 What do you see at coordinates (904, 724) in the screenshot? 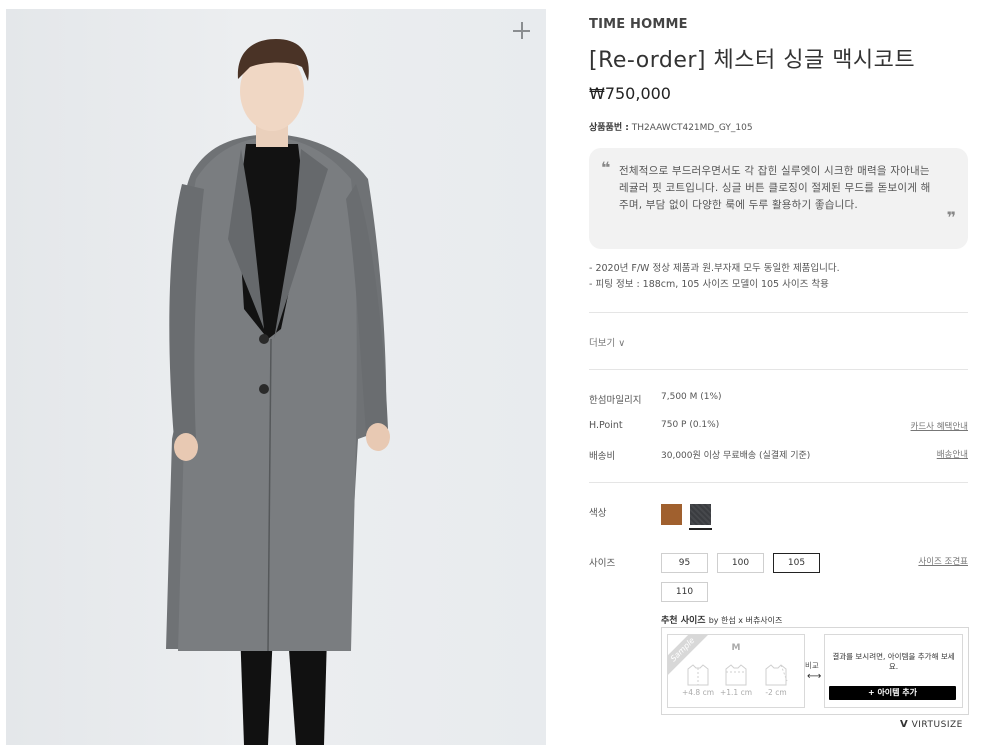
I see `virtusize-v-icon: V` at bounding box center [904, 724].